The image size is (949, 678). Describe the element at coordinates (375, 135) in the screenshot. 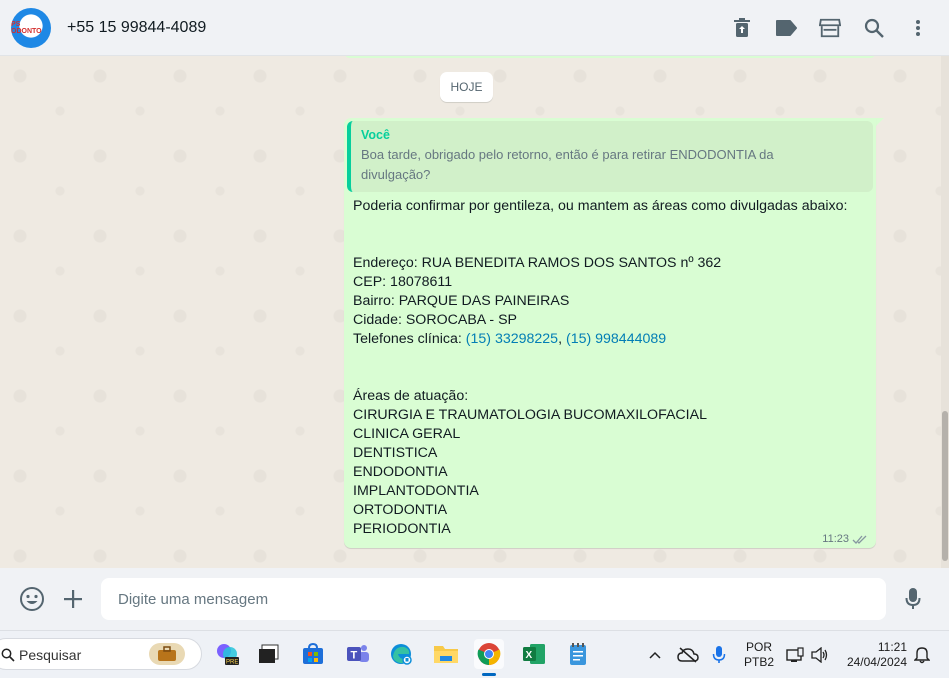

I see `quoted-author: Você` at that location.